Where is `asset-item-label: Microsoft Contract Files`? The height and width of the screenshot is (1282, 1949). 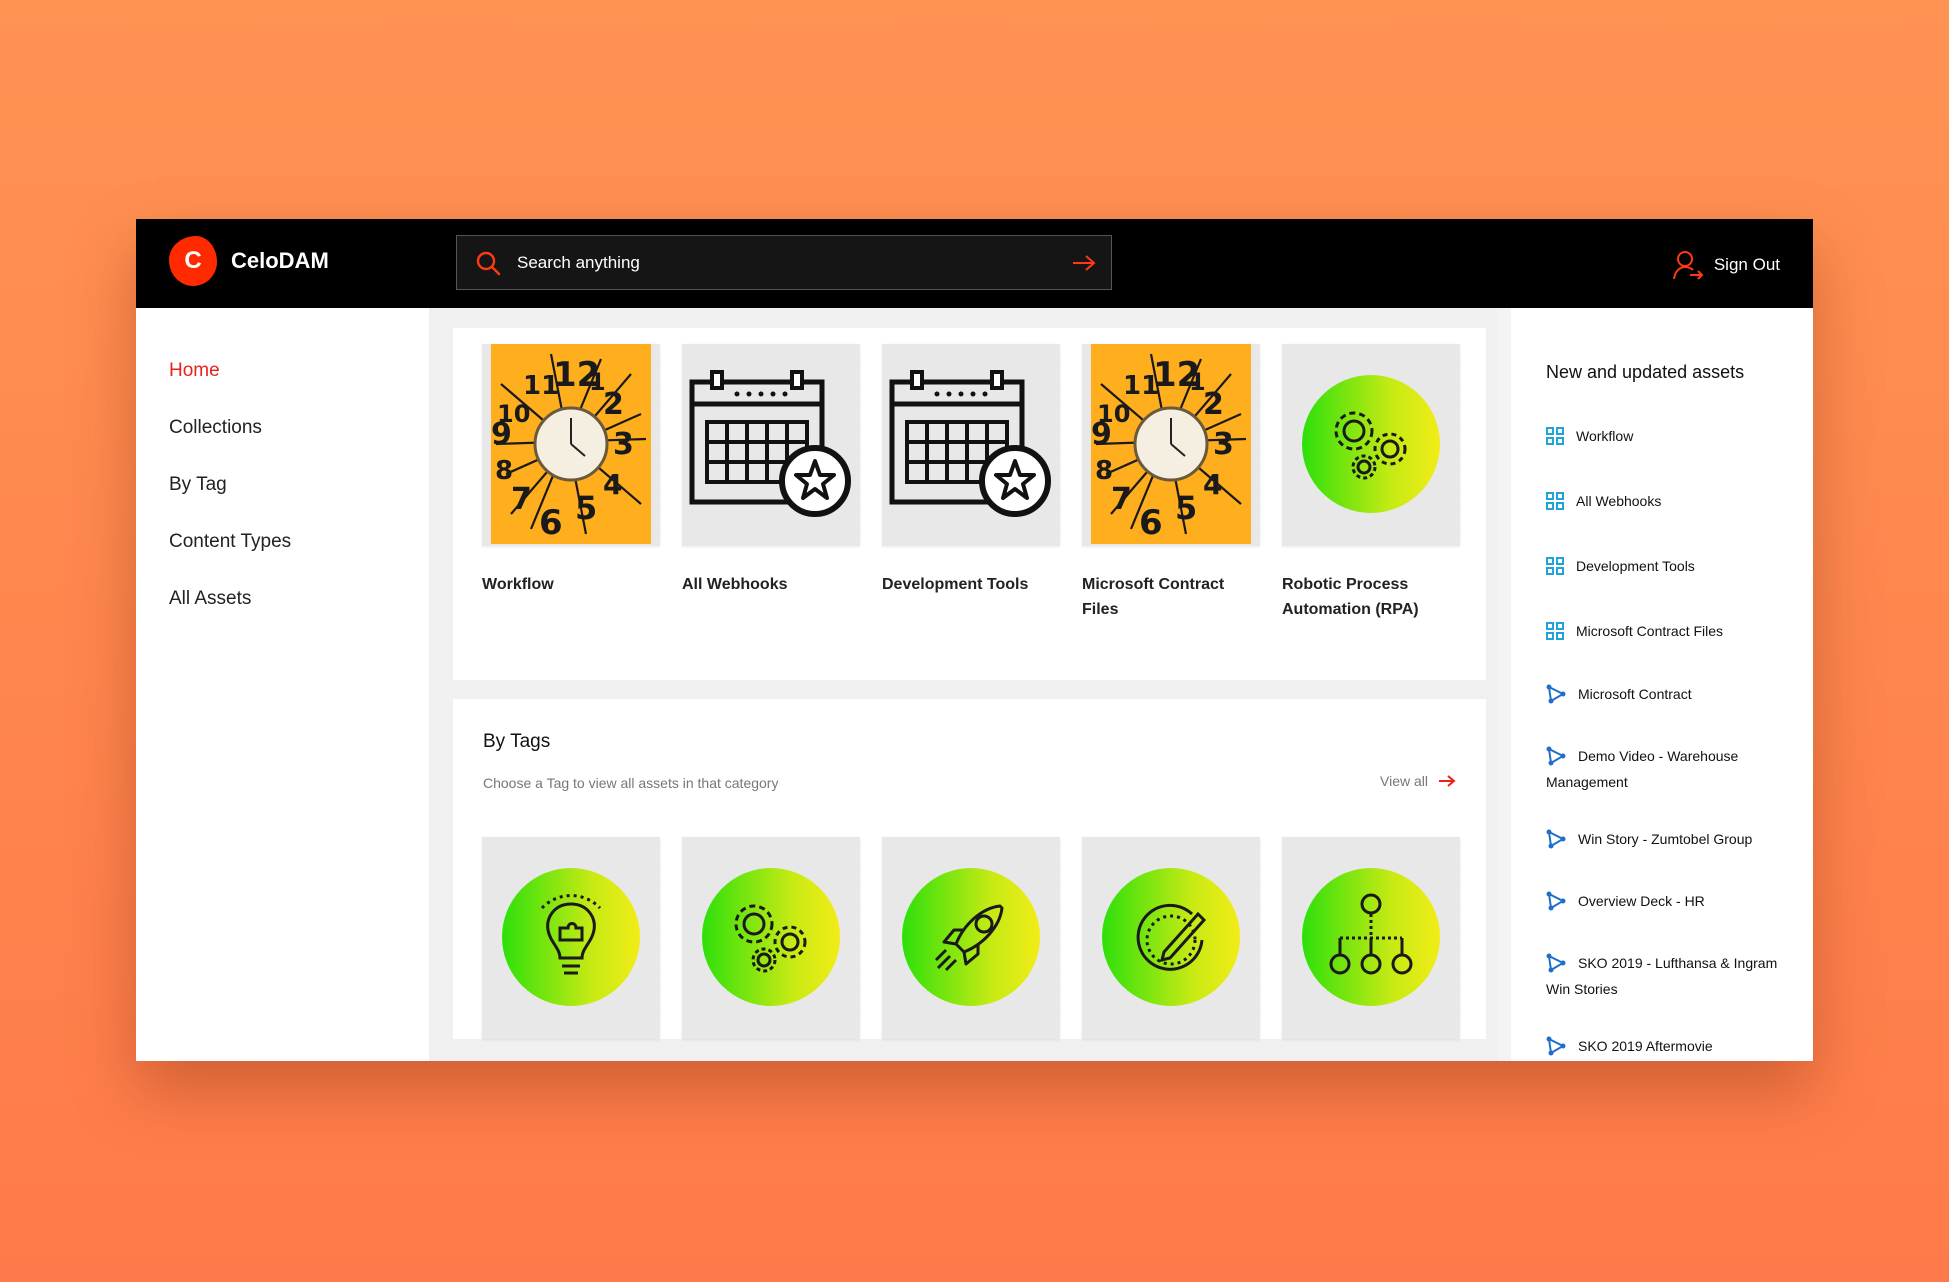
asset-item-label: Microsoft Contract Files is located at coordinates (1650, 630).